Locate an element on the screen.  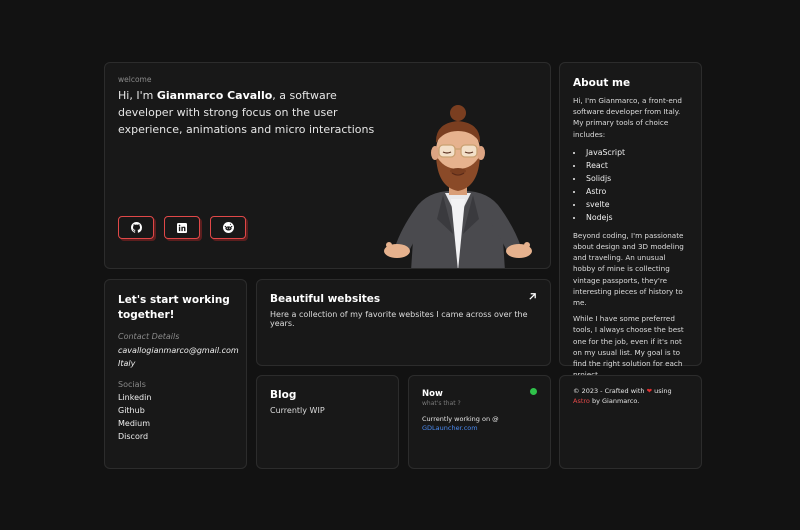
about-title: About me is located at coordinates (602, 83).